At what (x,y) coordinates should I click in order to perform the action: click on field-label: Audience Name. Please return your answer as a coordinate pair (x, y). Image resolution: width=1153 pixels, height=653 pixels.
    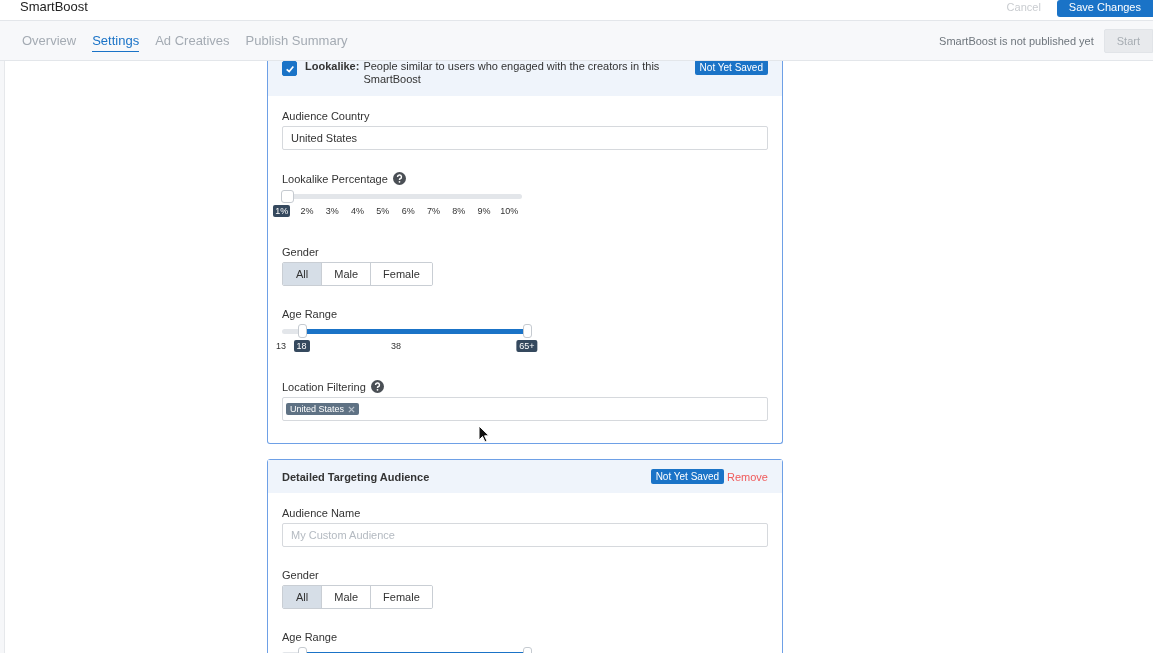
    Looking at the image, I should click on (321, 513).